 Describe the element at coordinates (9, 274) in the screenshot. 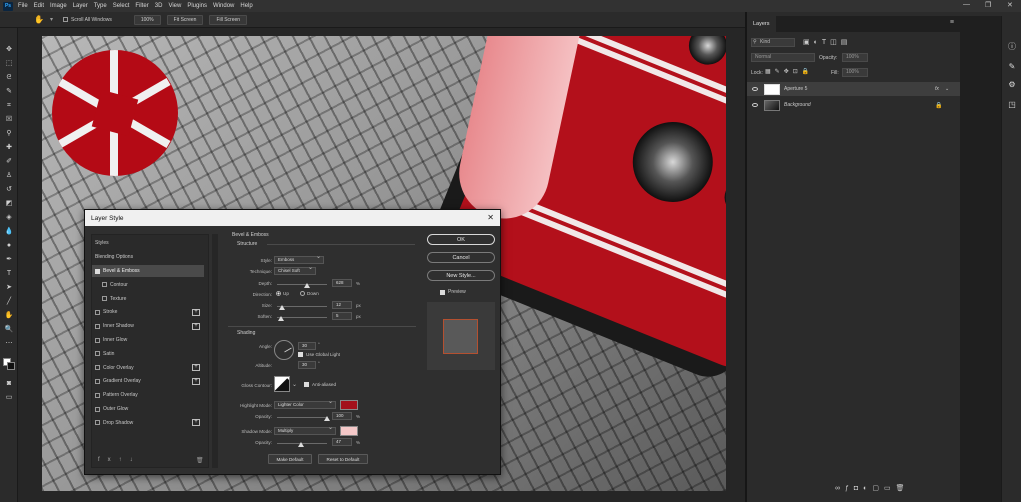

I see `type-tool-icon: T` at that location.